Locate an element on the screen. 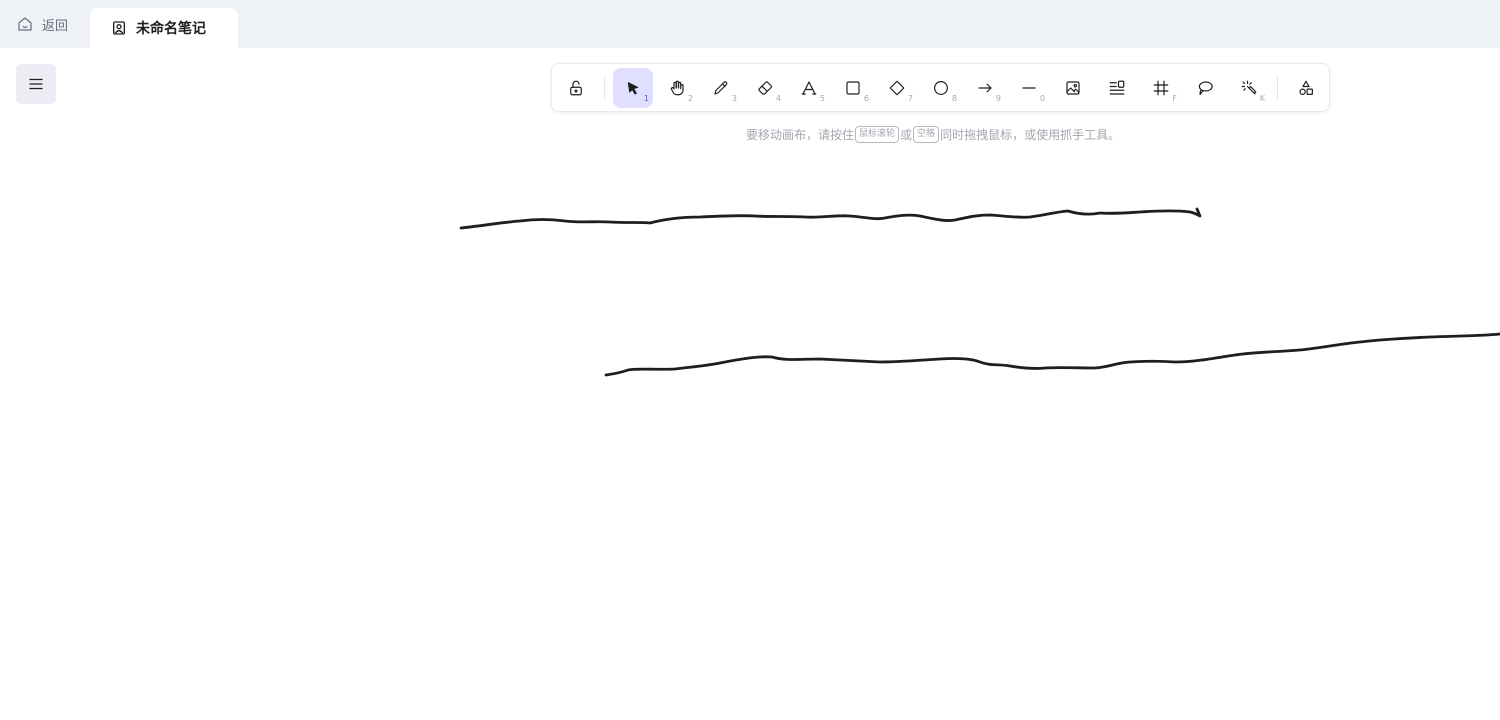 The image size is (1500, 720). tab-bar: 返回 未命名笔记 is located at coordinates (750, 24).